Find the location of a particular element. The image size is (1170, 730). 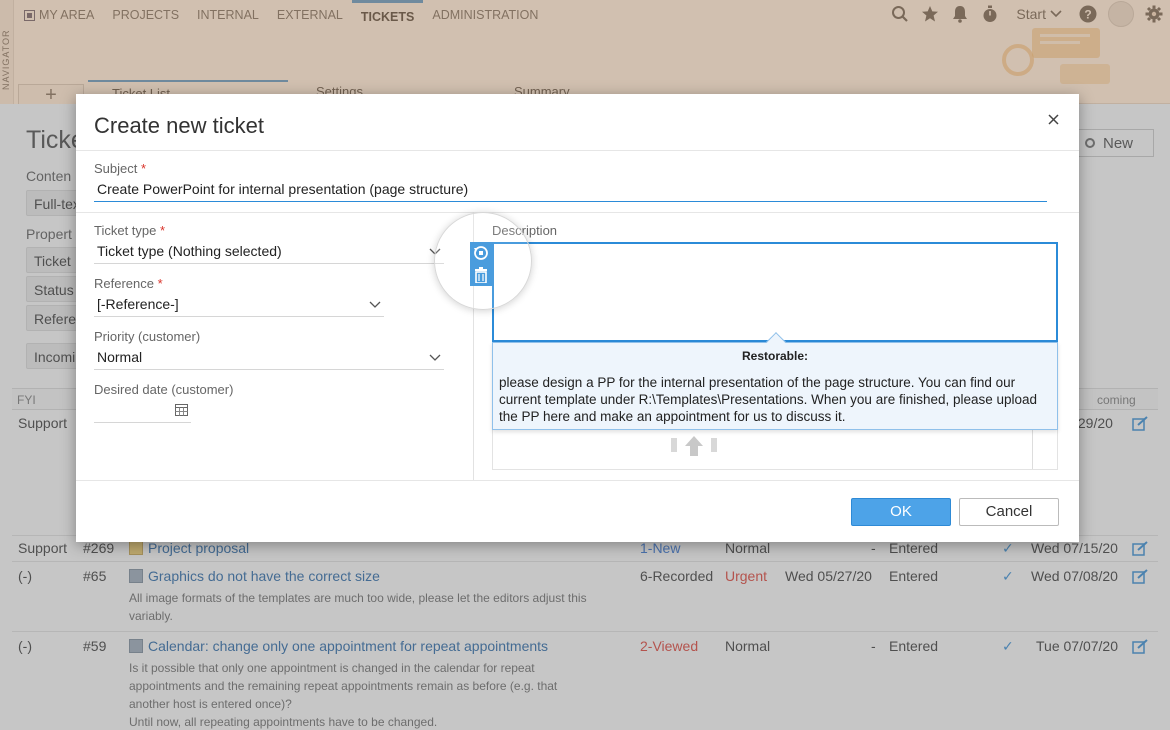

ticket-type-select: Ticket type (Nothing selected) is located at coordinates (269, 252).